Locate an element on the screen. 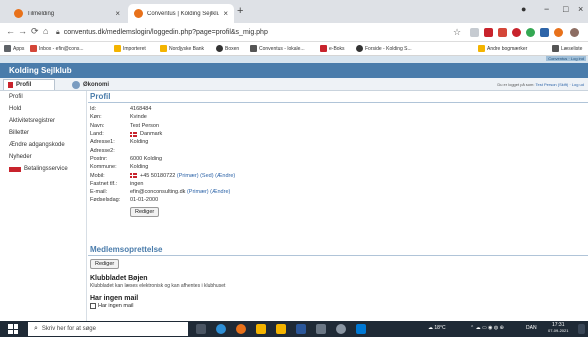  reload-button: ⟳ is located at coordinates (35, 31).